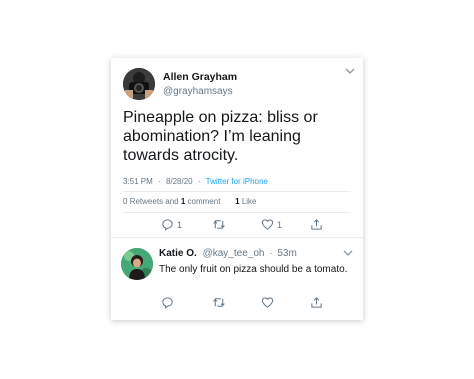 The image size is (474, 379). I want to click on tweet-time: 3:51 PM, so click(138, 181).